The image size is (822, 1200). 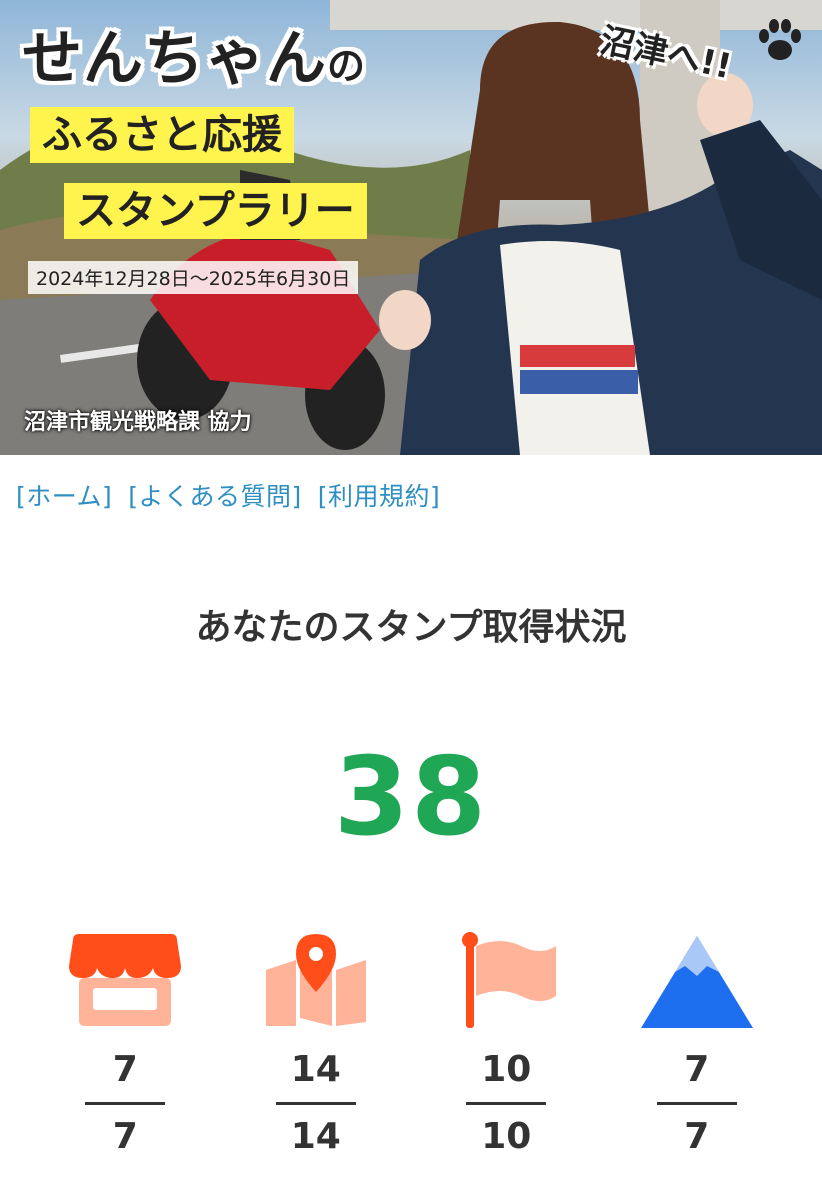 I want to click on stamp-max-shop: 7, so click(x=125, y=1136).